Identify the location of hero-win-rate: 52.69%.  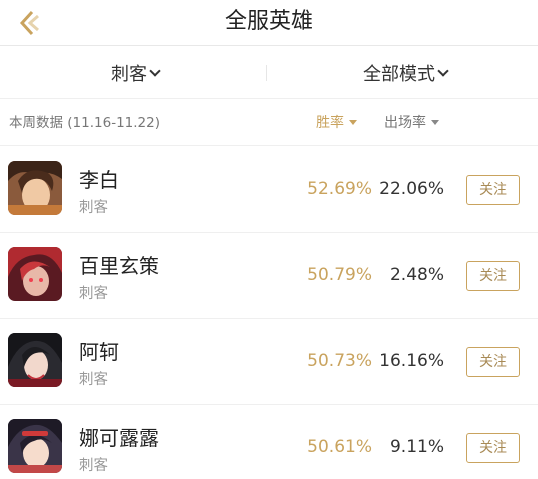
(339, 189).